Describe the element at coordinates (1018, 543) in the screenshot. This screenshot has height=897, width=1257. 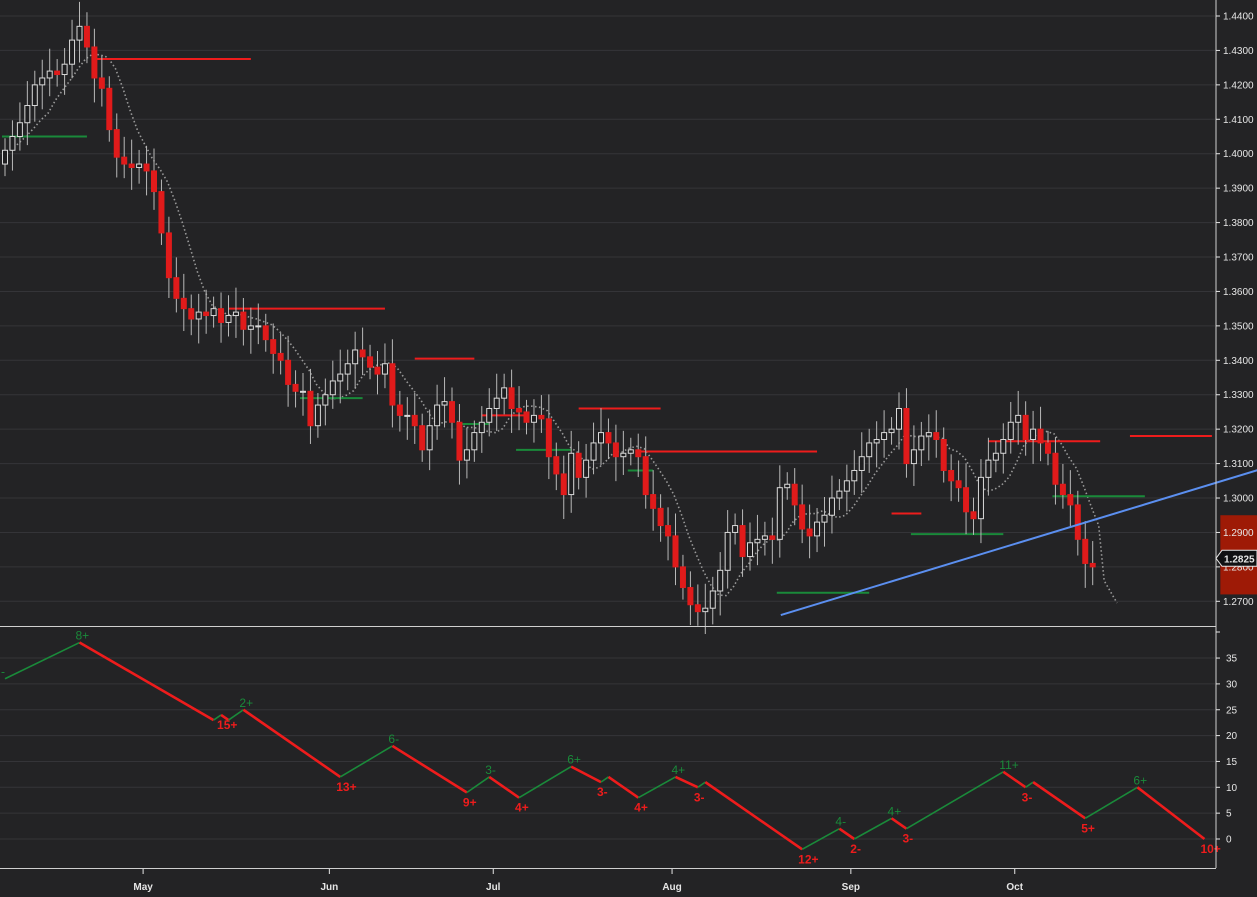
I see `uptrend-line` at that location.